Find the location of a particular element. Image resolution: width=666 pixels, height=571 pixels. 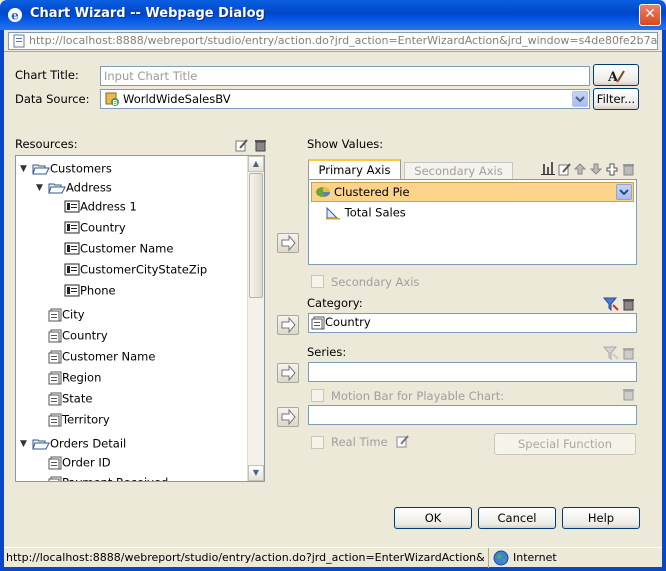

tree-item: ▼ Orders Detail is located at coordinates (73, 443).